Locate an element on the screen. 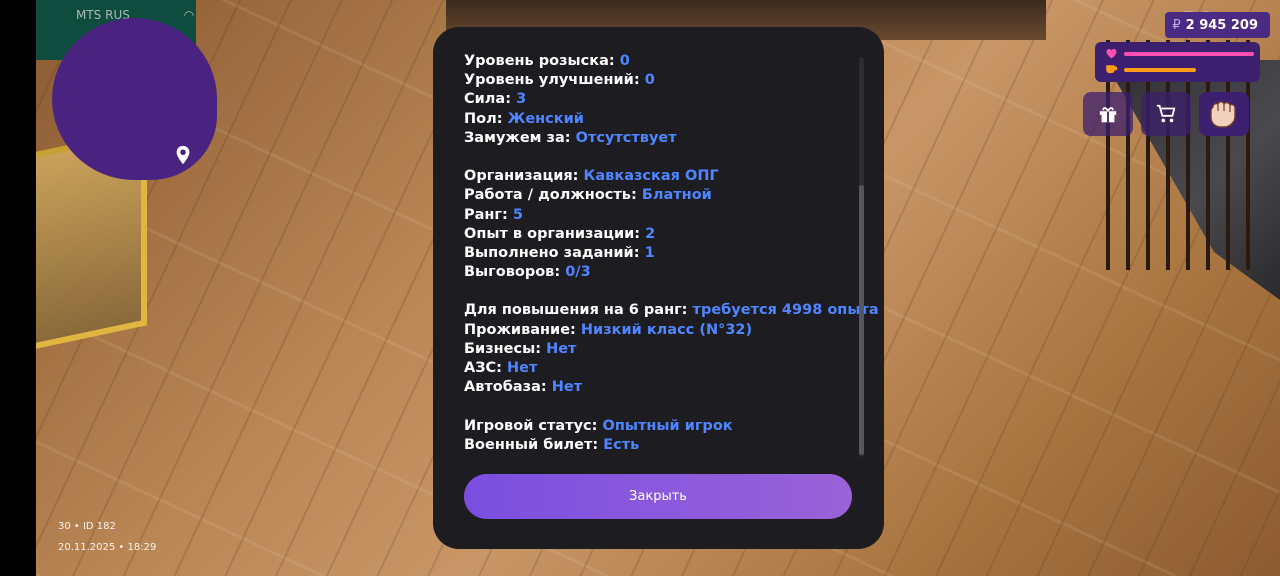 The image size is (1280, 576). health-bar is located at coordinates (1189, 53).